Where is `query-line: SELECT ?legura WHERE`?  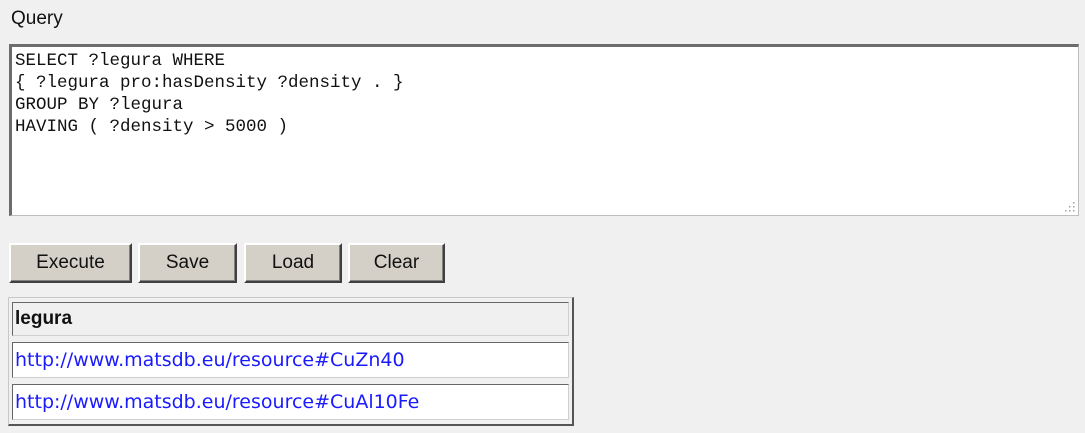 query-line: SELECT ?legura WHERE is located at coordinates (120, 61).